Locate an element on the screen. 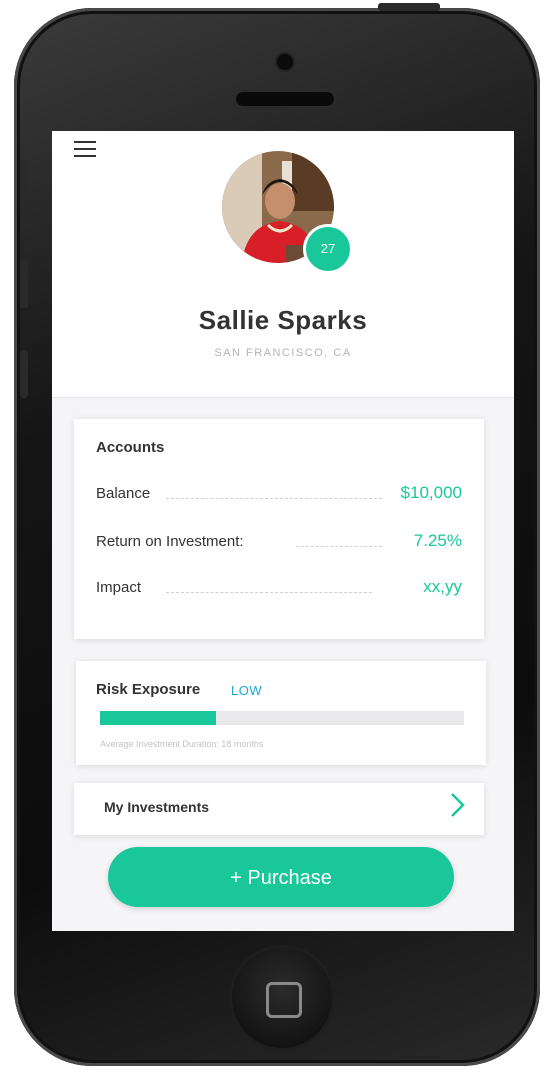 The width and height of the screenshot is (548, 1073). volume-down-button is located at coordinates (24, 374).